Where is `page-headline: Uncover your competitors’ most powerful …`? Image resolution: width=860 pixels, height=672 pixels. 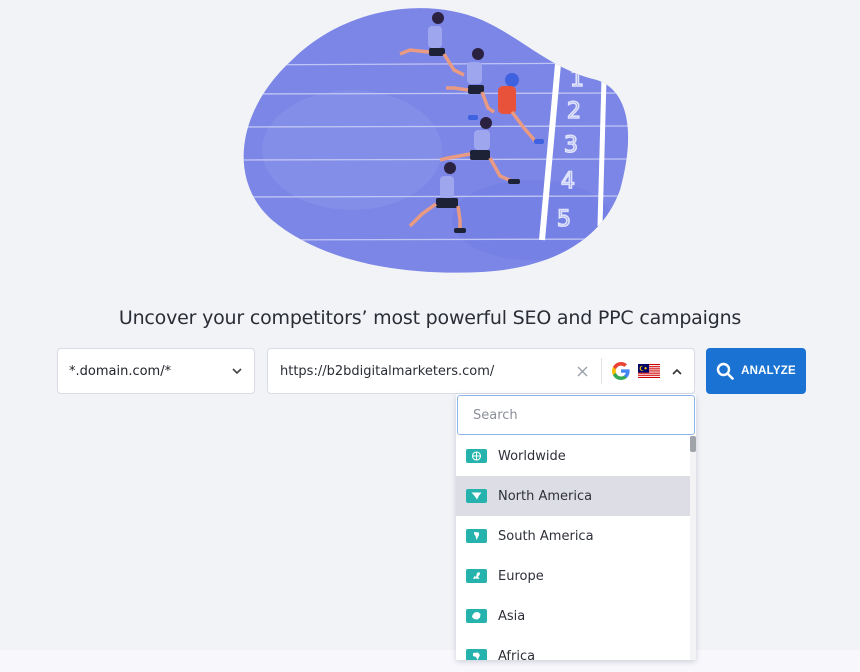
page-headline: Uncover your competitors’ most powerful … is located at coordinates (430, 318).